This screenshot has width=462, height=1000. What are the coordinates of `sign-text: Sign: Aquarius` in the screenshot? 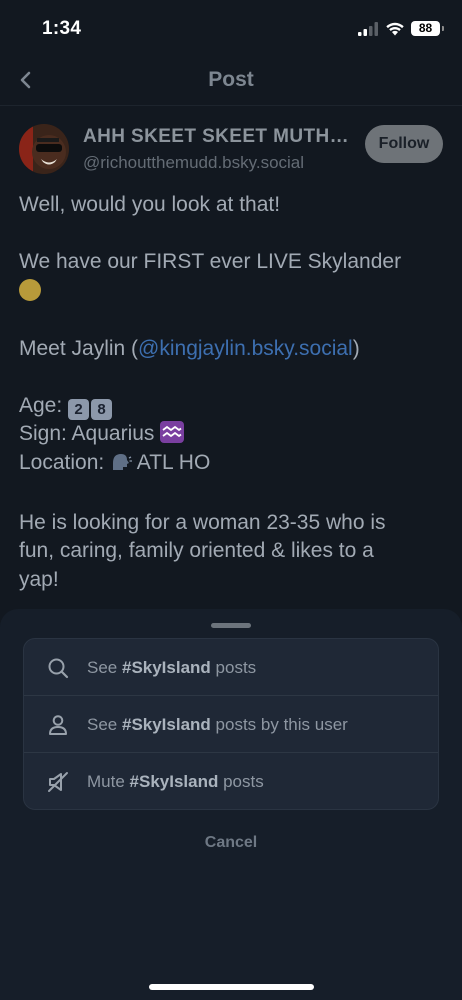 It's located at (87, 433).